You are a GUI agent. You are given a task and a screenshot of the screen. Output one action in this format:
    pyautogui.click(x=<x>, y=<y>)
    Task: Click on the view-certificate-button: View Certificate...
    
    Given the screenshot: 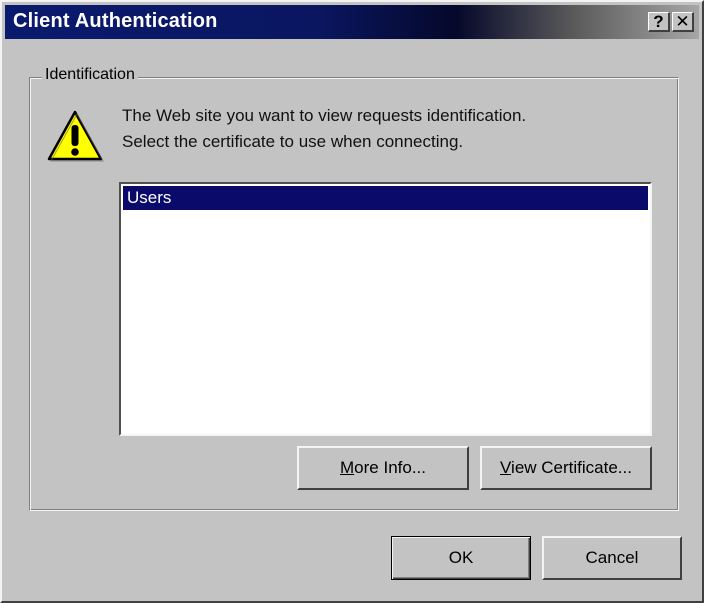 What is the action you would take?
    pyautogui.click(x=566, y=468)
    